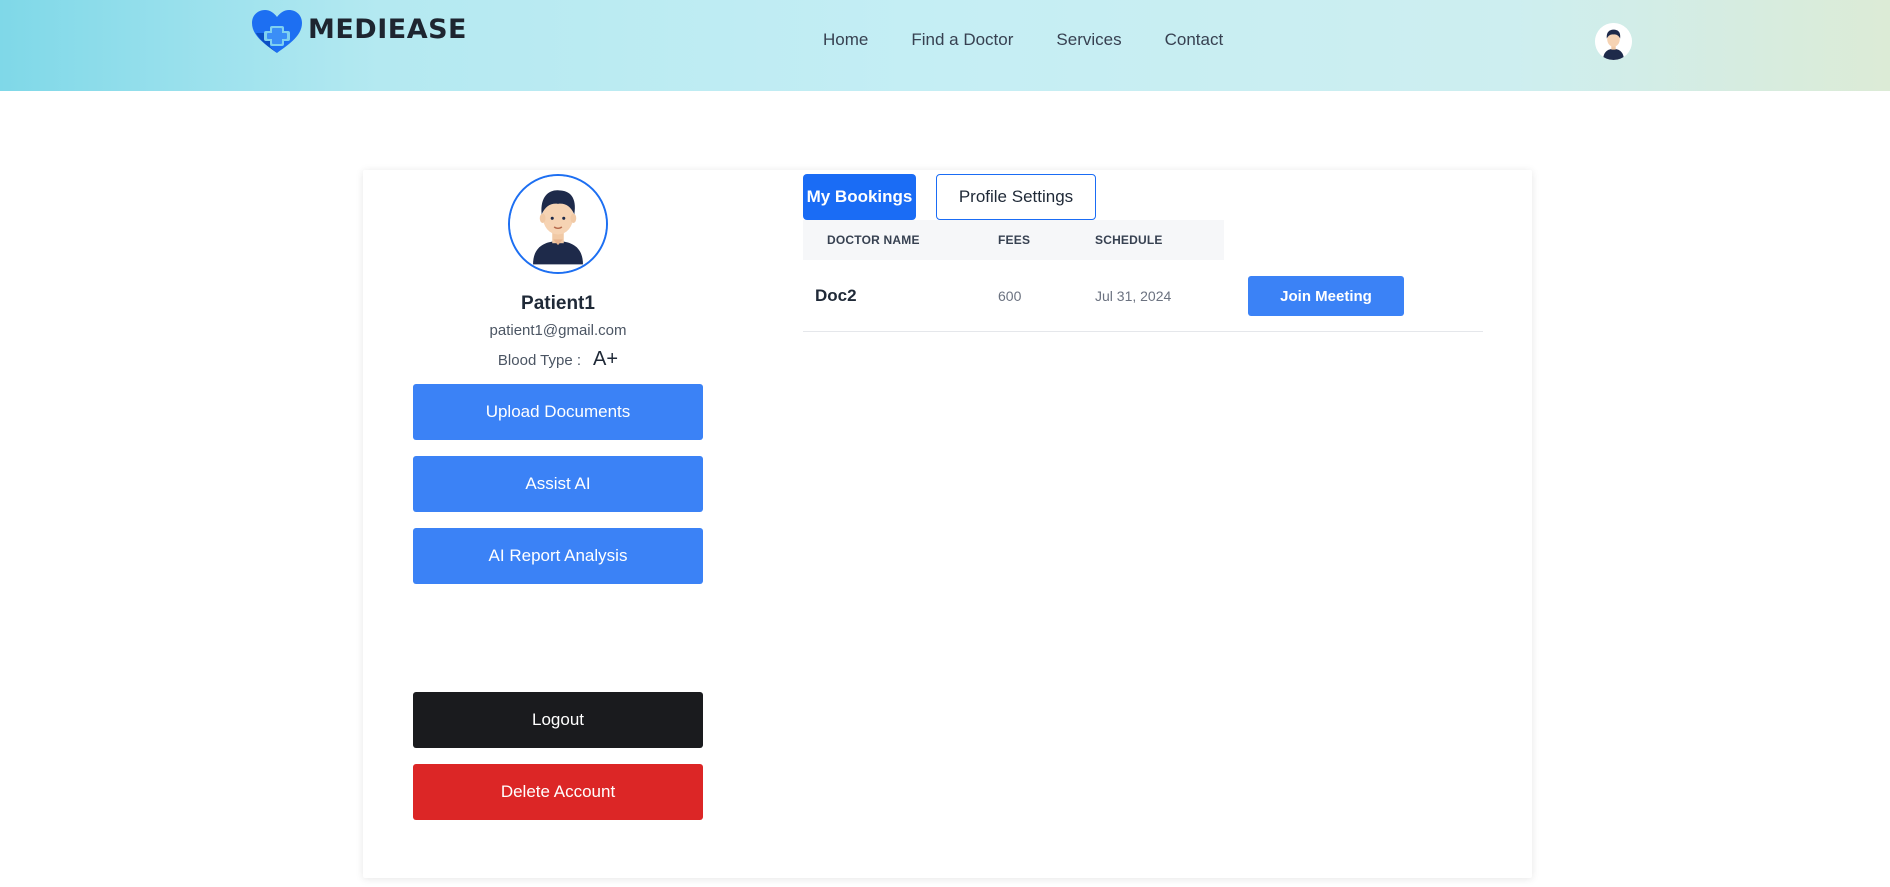 The width and height of the screenshot is (1890, 887). I want to click on blood-type-label: Blood Type :, so click(539, 360).